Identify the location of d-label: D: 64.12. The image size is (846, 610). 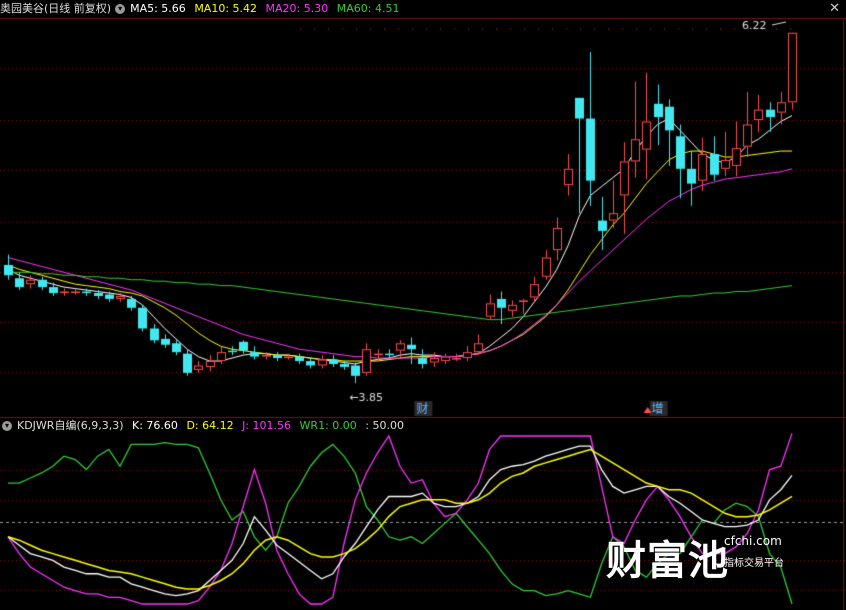
(210, 425).